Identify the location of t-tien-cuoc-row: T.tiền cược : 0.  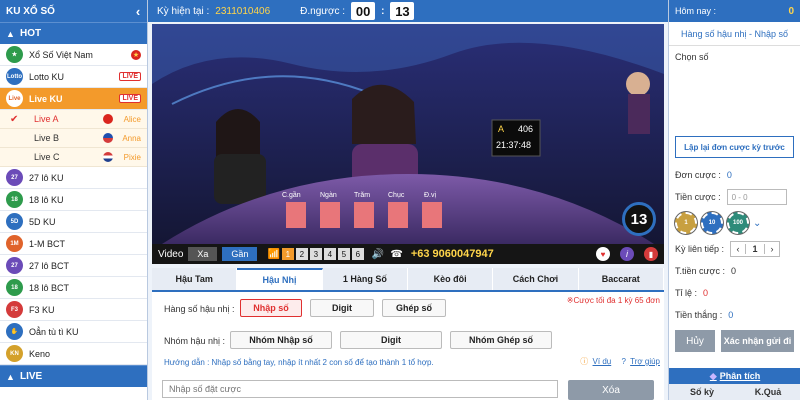
(734, 271).